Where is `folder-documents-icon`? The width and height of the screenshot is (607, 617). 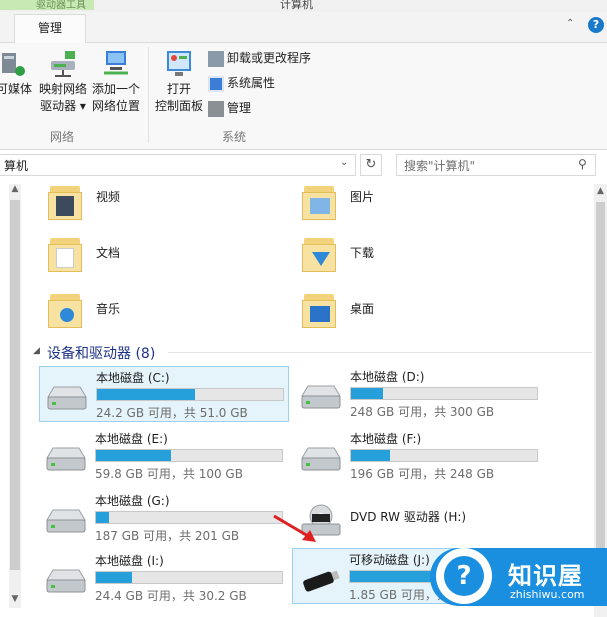 folder-documents-icon is located at coordinates (66, 254).